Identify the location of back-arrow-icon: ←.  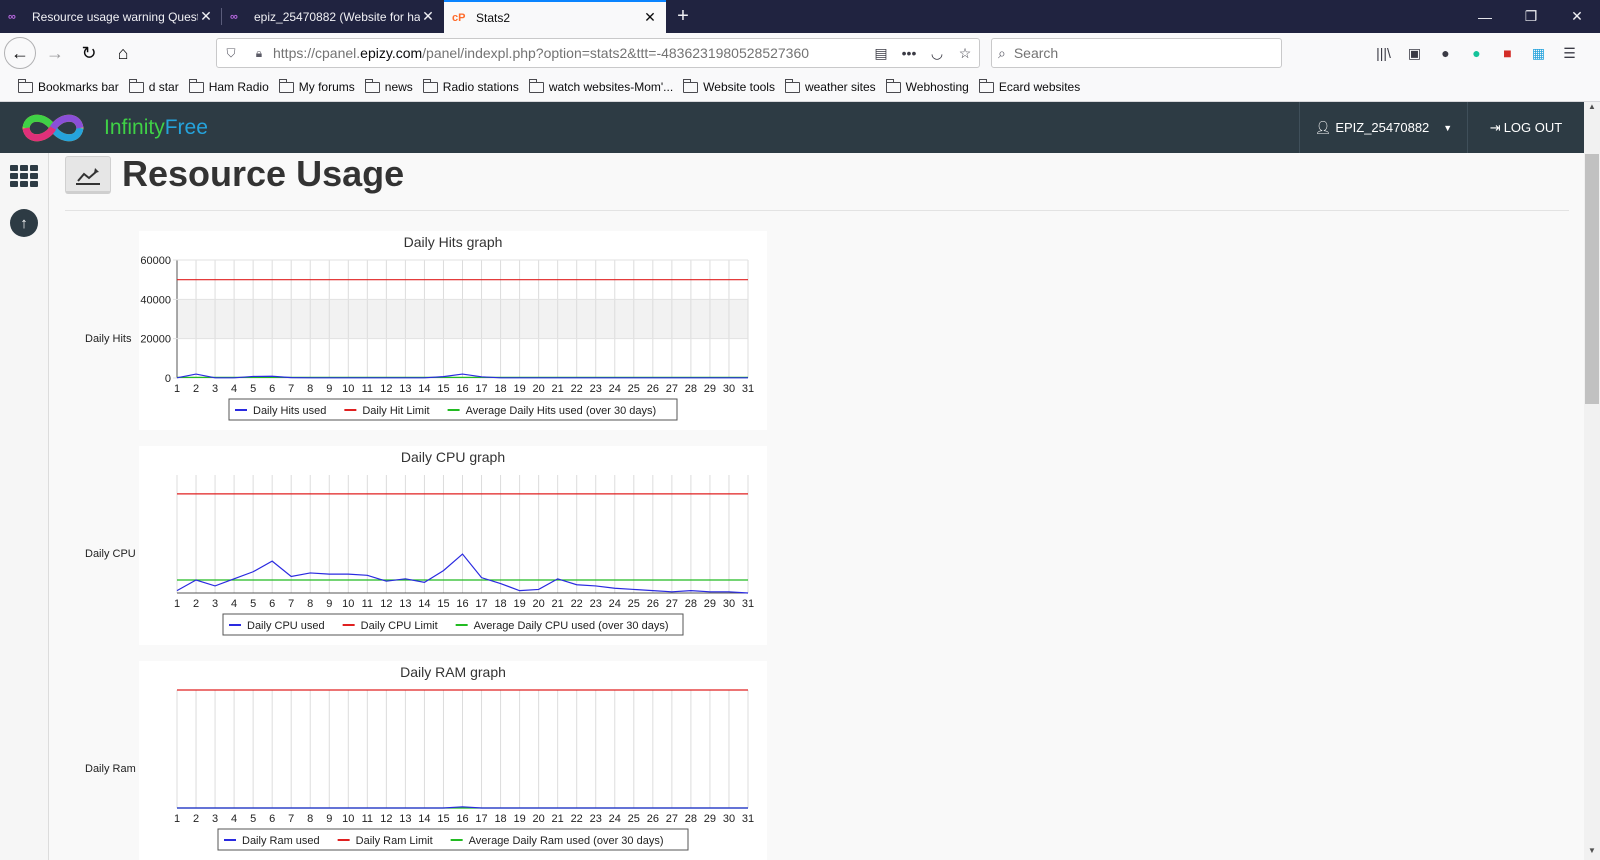
(20, 53).